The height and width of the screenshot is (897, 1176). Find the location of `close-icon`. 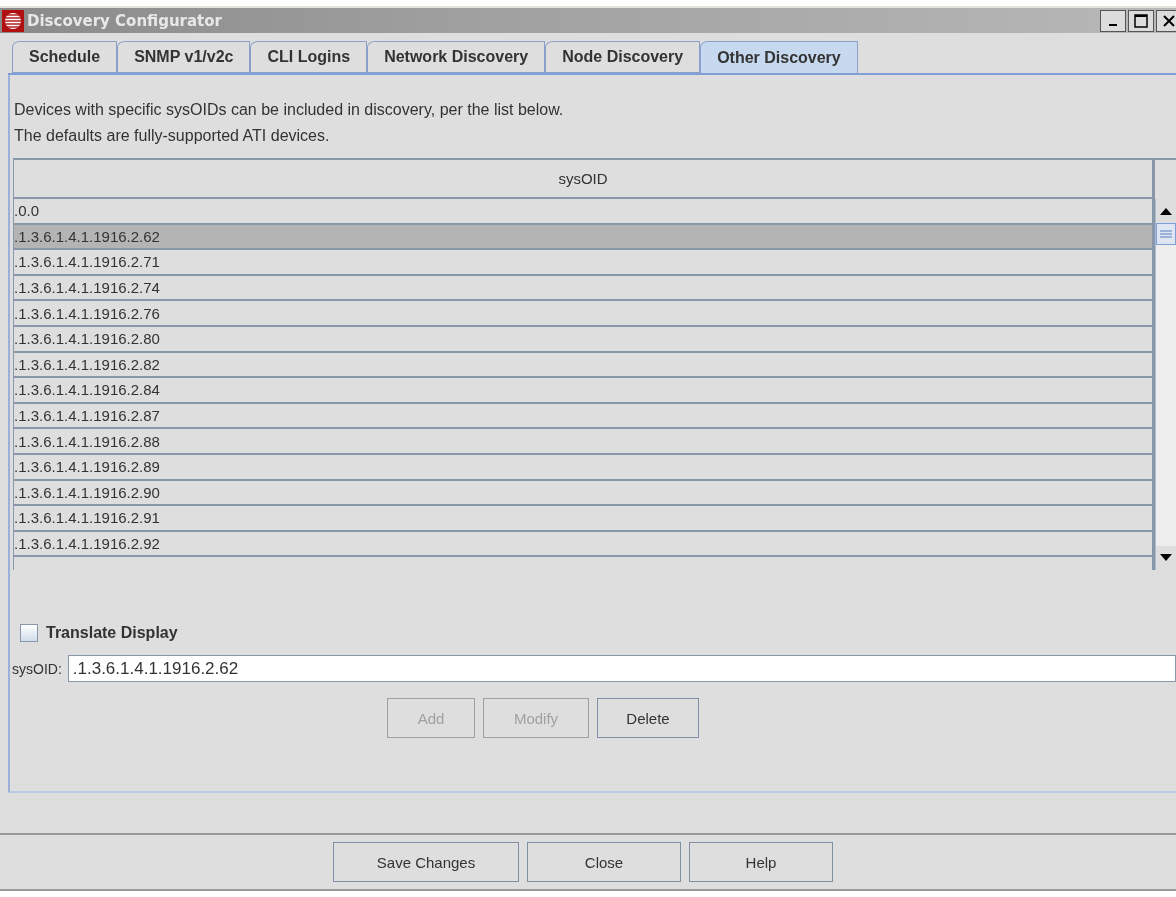

close-icon is located at coordinates (1169, 20).